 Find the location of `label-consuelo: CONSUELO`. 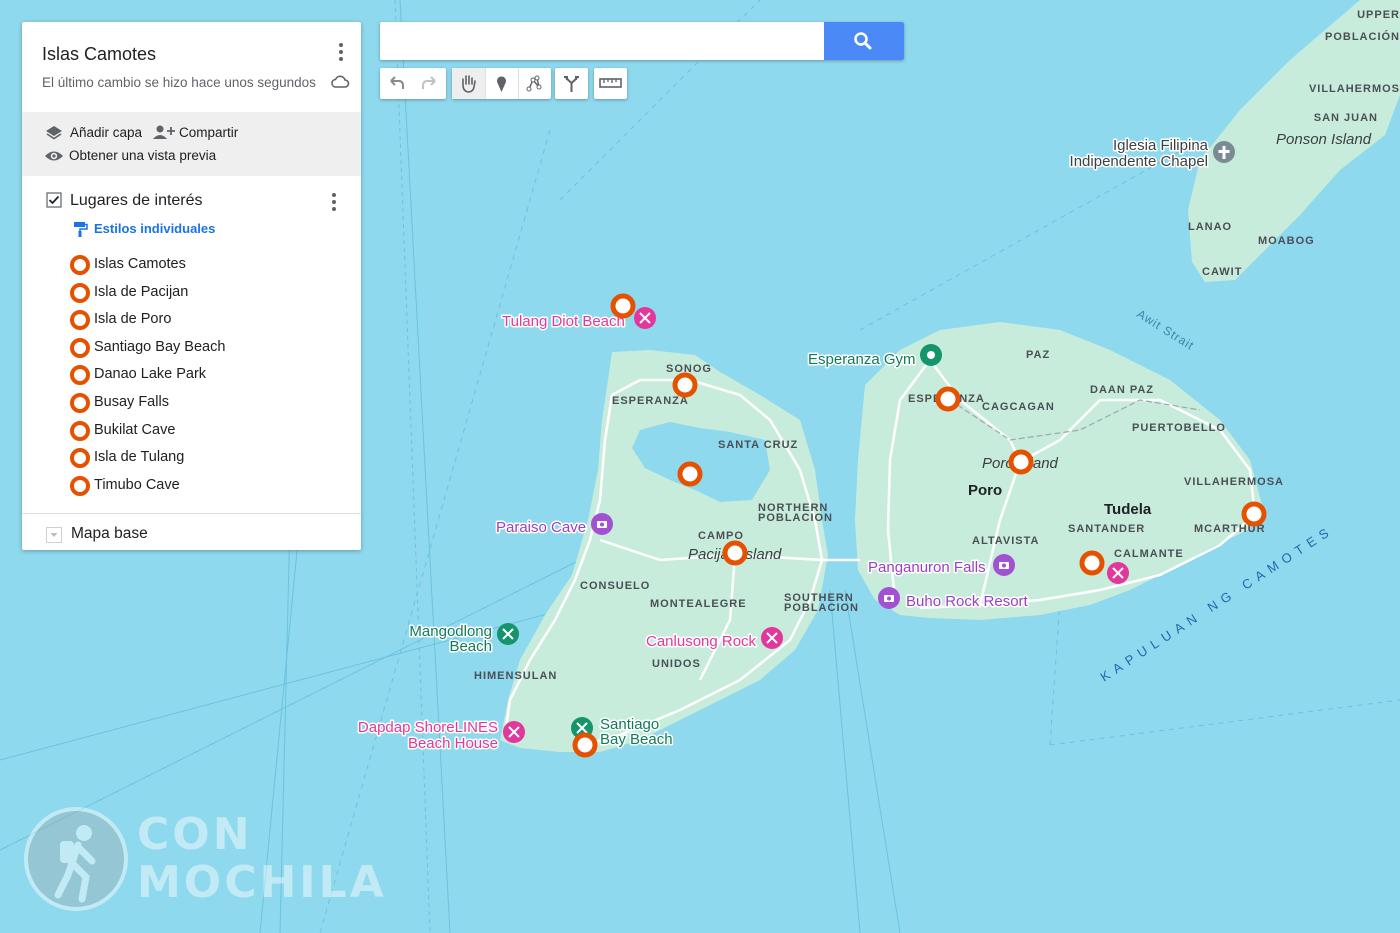

label-consuelo: CONSUELO is located at coordinates (615, 586).